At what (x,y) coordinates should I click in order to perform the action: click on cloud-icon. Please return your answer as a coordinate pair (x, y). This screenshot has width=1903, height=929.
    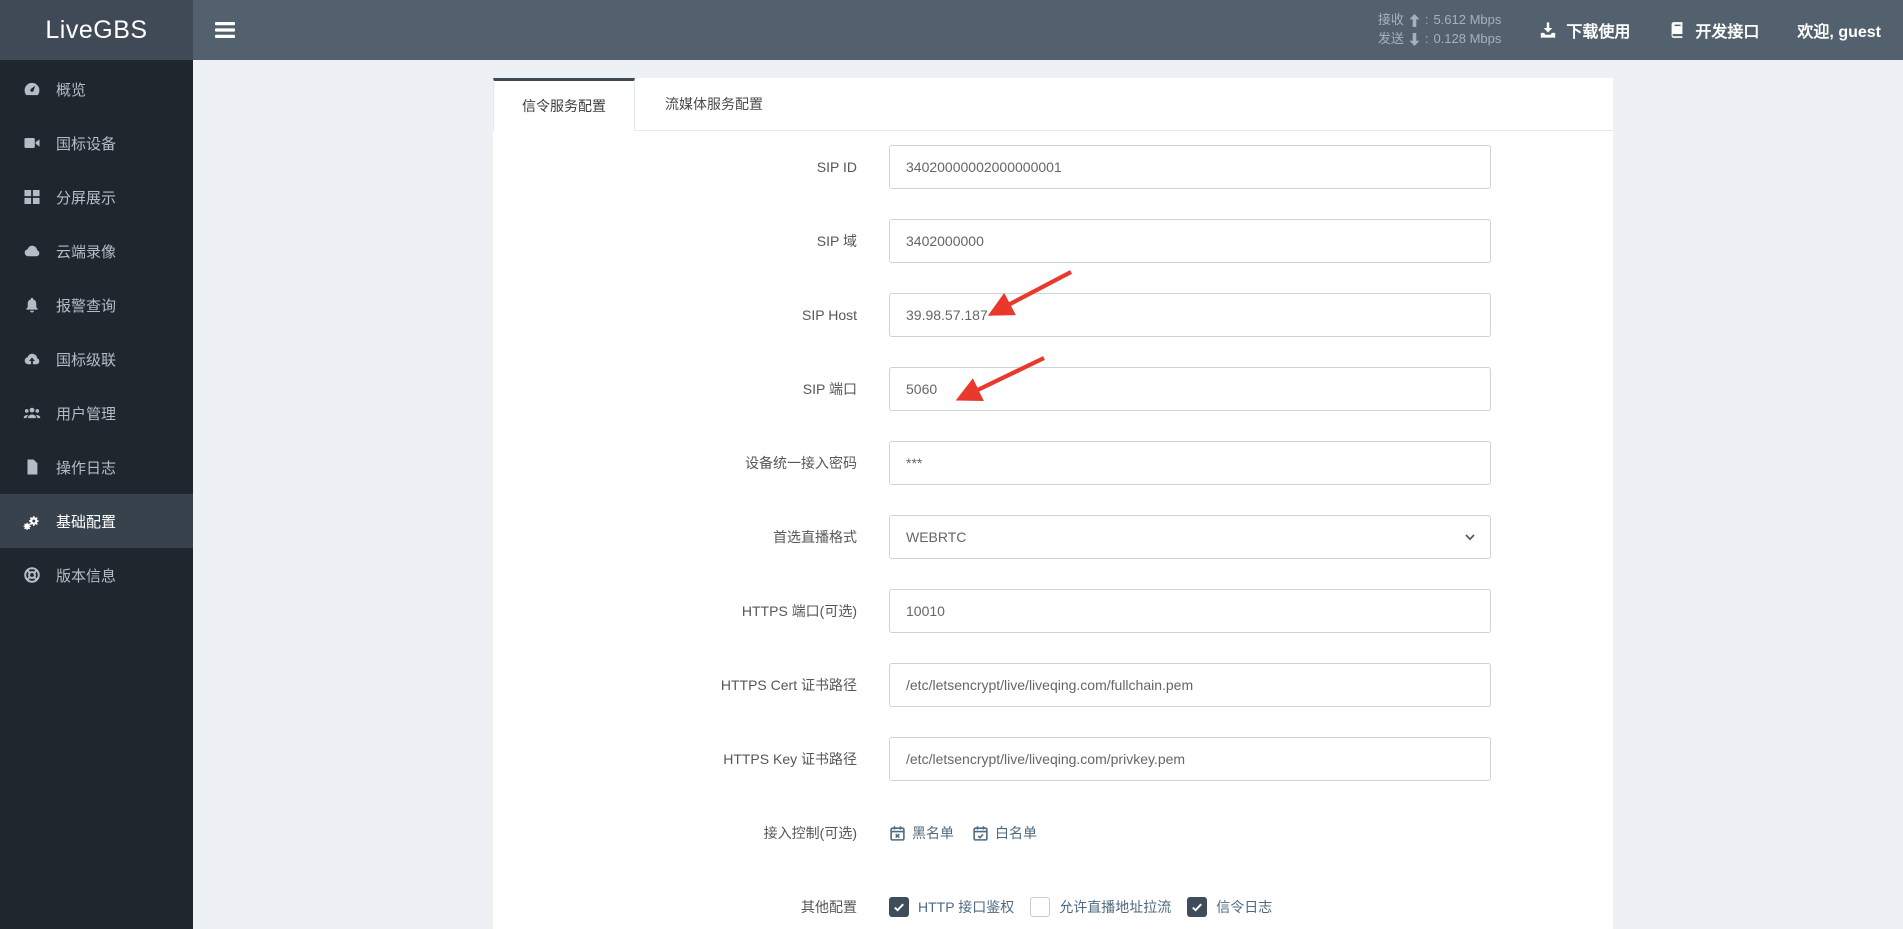
    Looking at the image, I should click on (31, 251).